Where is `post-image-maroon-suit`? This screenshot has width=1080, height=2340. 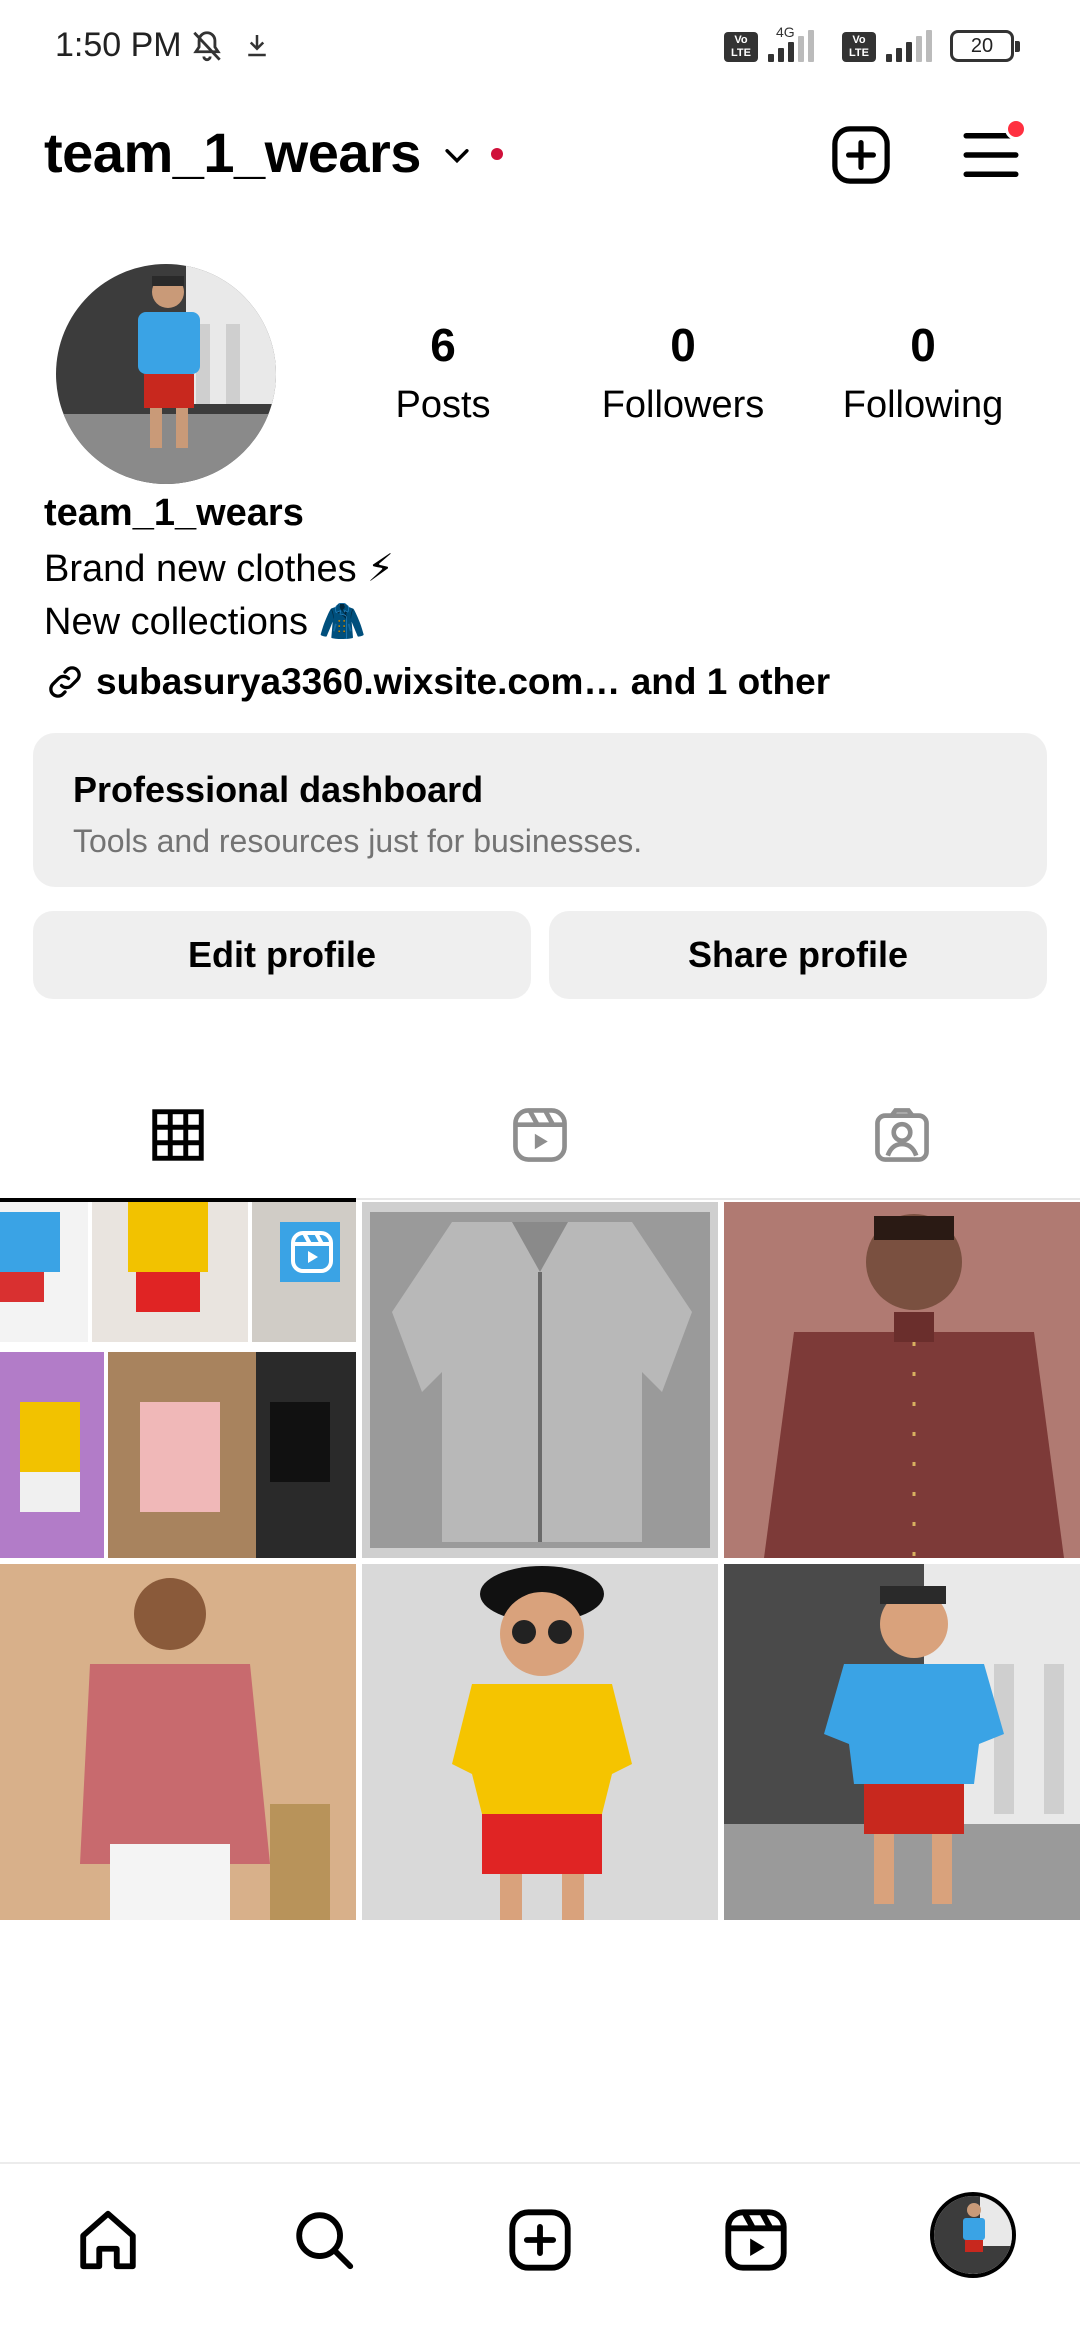
post-image-maroon-suit is located at coordinates (902, 1380).